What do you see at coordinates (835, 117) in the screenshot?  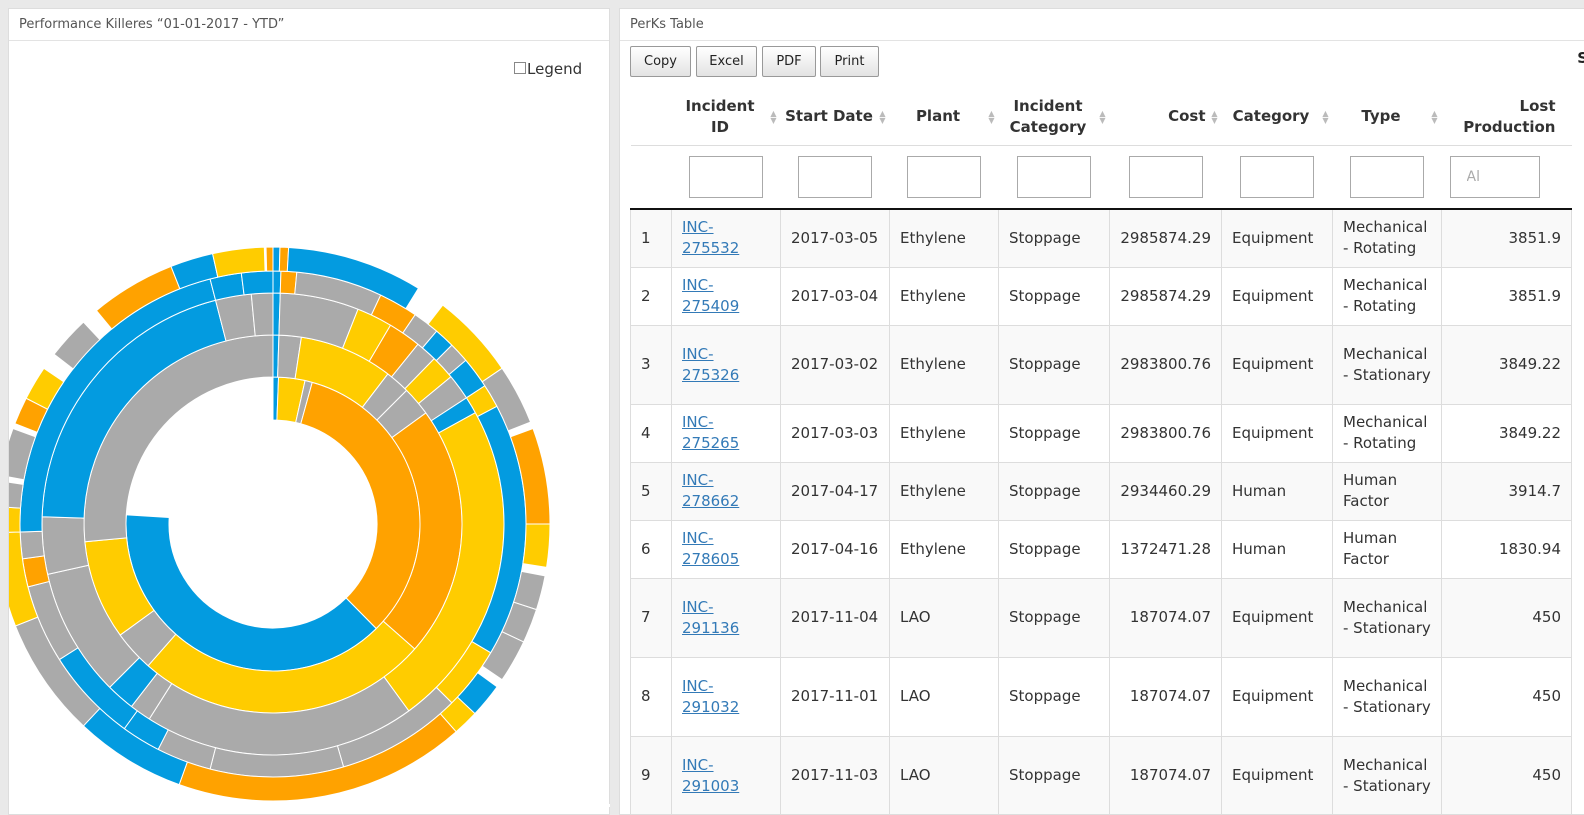 I see `col-start-date: Start Date ▲ ▼` at bounding box center [835, 117].